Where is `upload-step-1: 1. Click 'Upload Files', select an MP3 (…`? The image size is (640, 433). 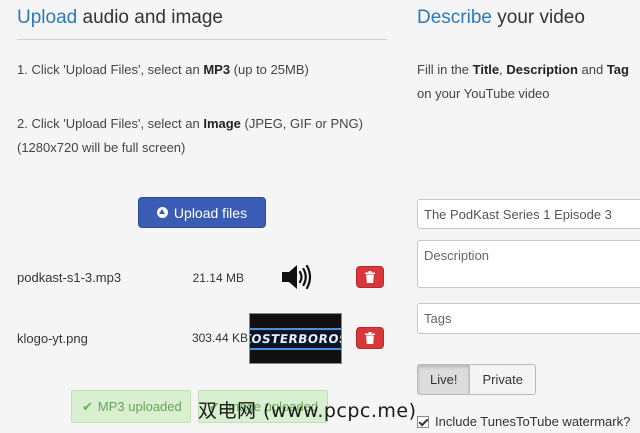 upload-step-1: 1. Click 'Upload Files', select an MP3 (… is located at coordinates (163, 69).